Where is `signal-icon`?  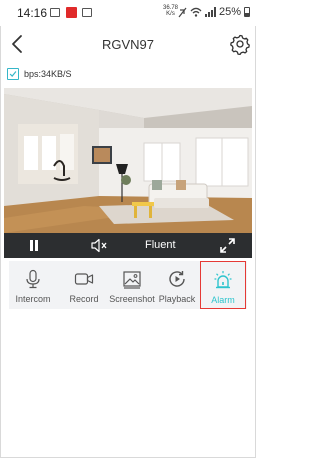
signal-icon is located at coordinates (210, 12).